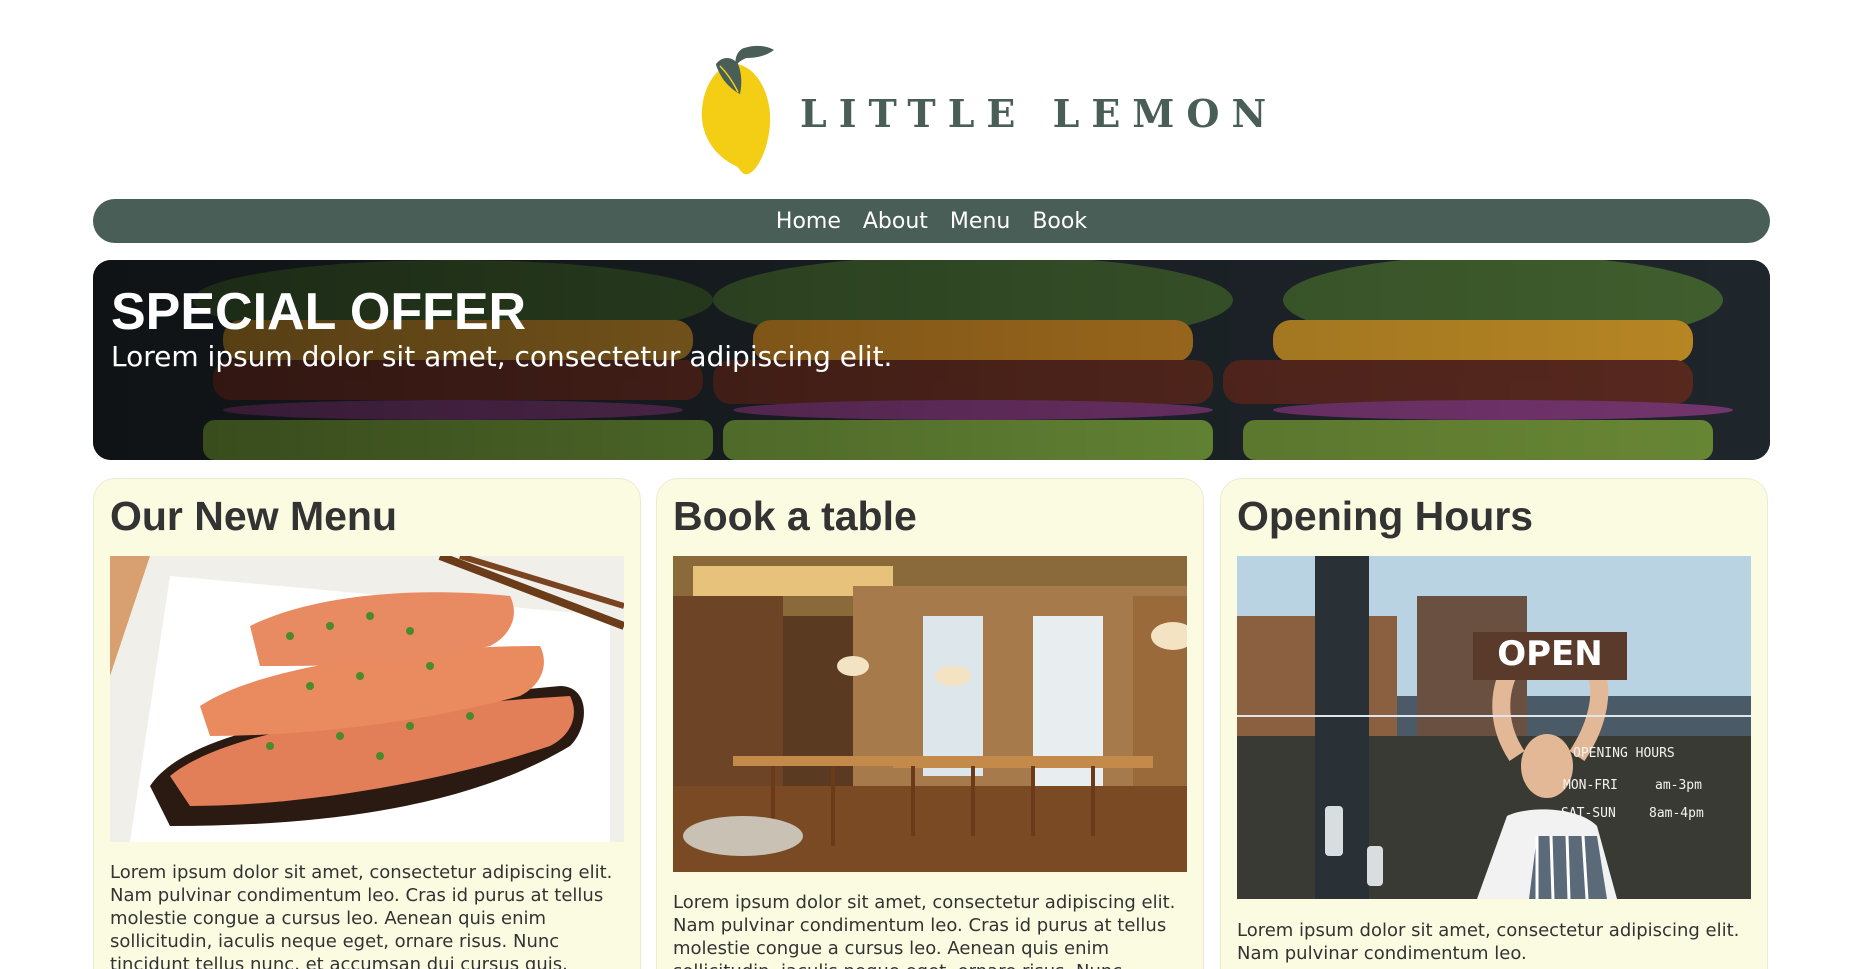 The height and width of the screenshot is (969, 1863). I want to click on weekend-label: SAT-SUN, so click(1588, 813).